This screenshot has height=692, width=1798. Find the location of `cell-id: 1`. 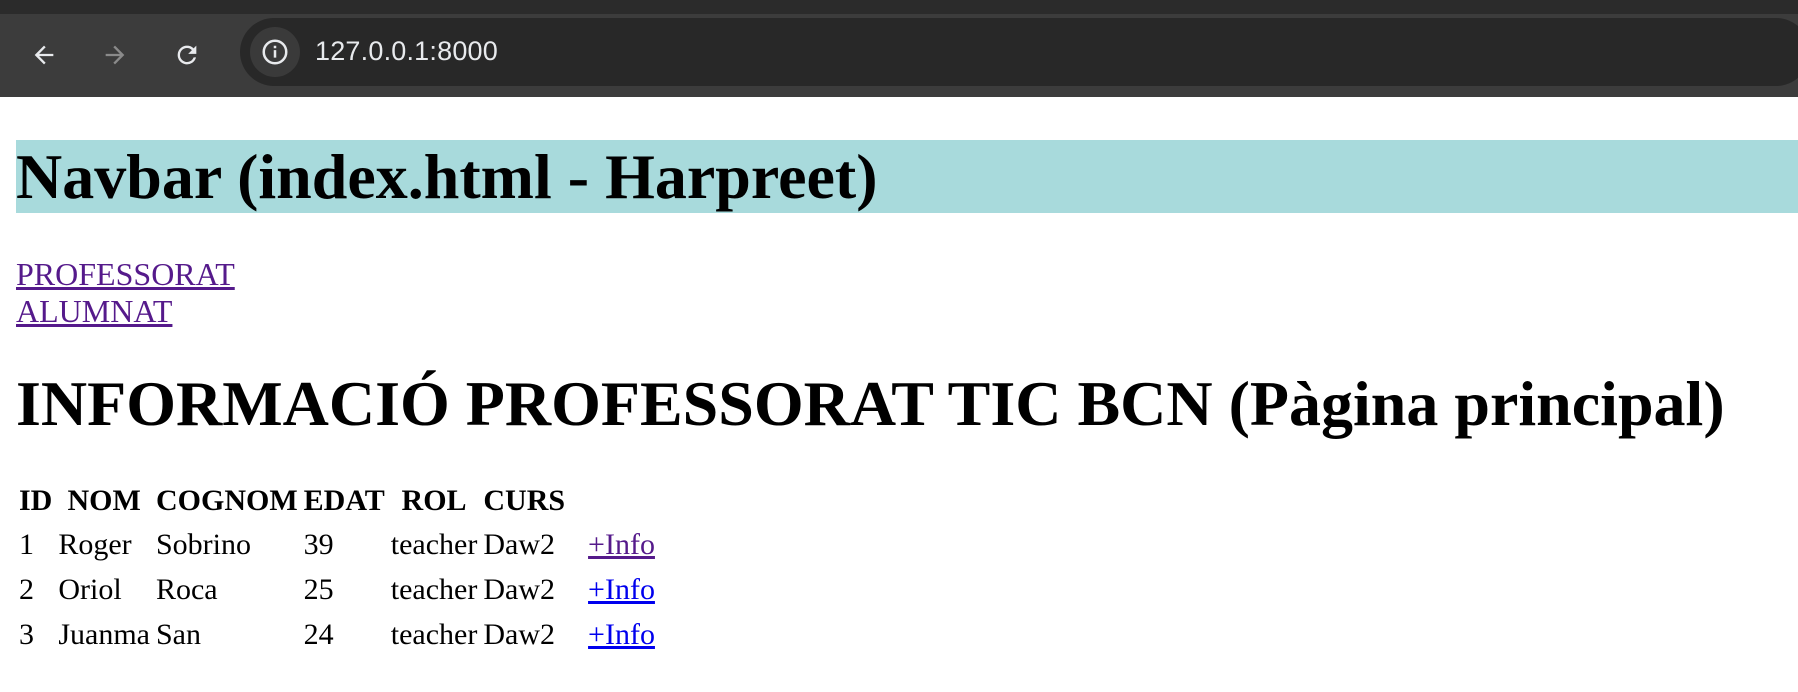

cell-id: 1 is located at coordinates (26, 544).